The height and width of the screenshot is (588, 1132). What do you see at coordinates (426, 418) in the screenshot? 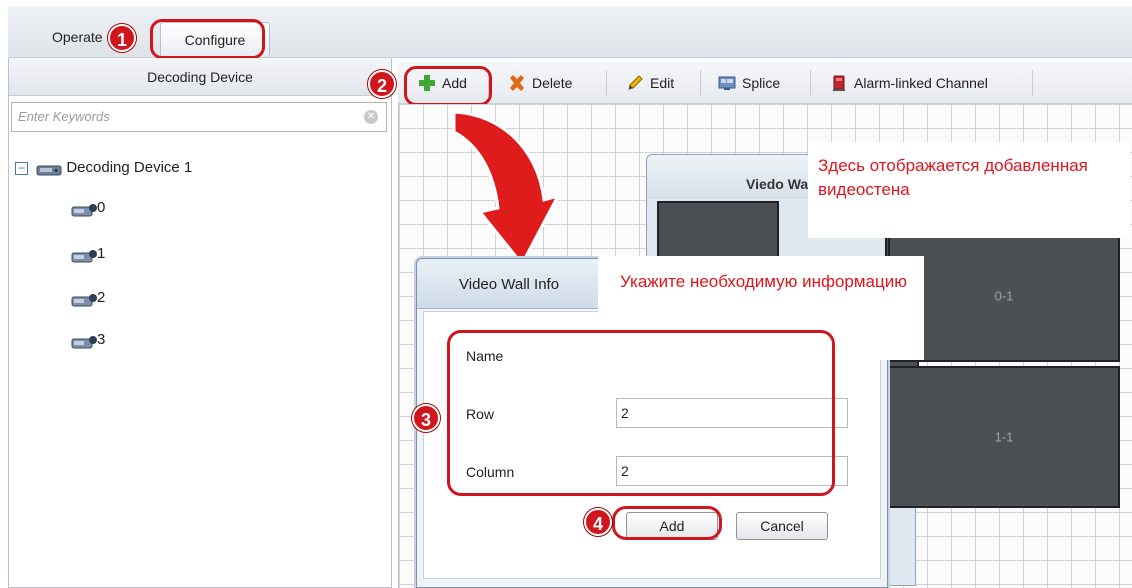
I see `step-badge-3: 3` at bounding box center [426, 418].